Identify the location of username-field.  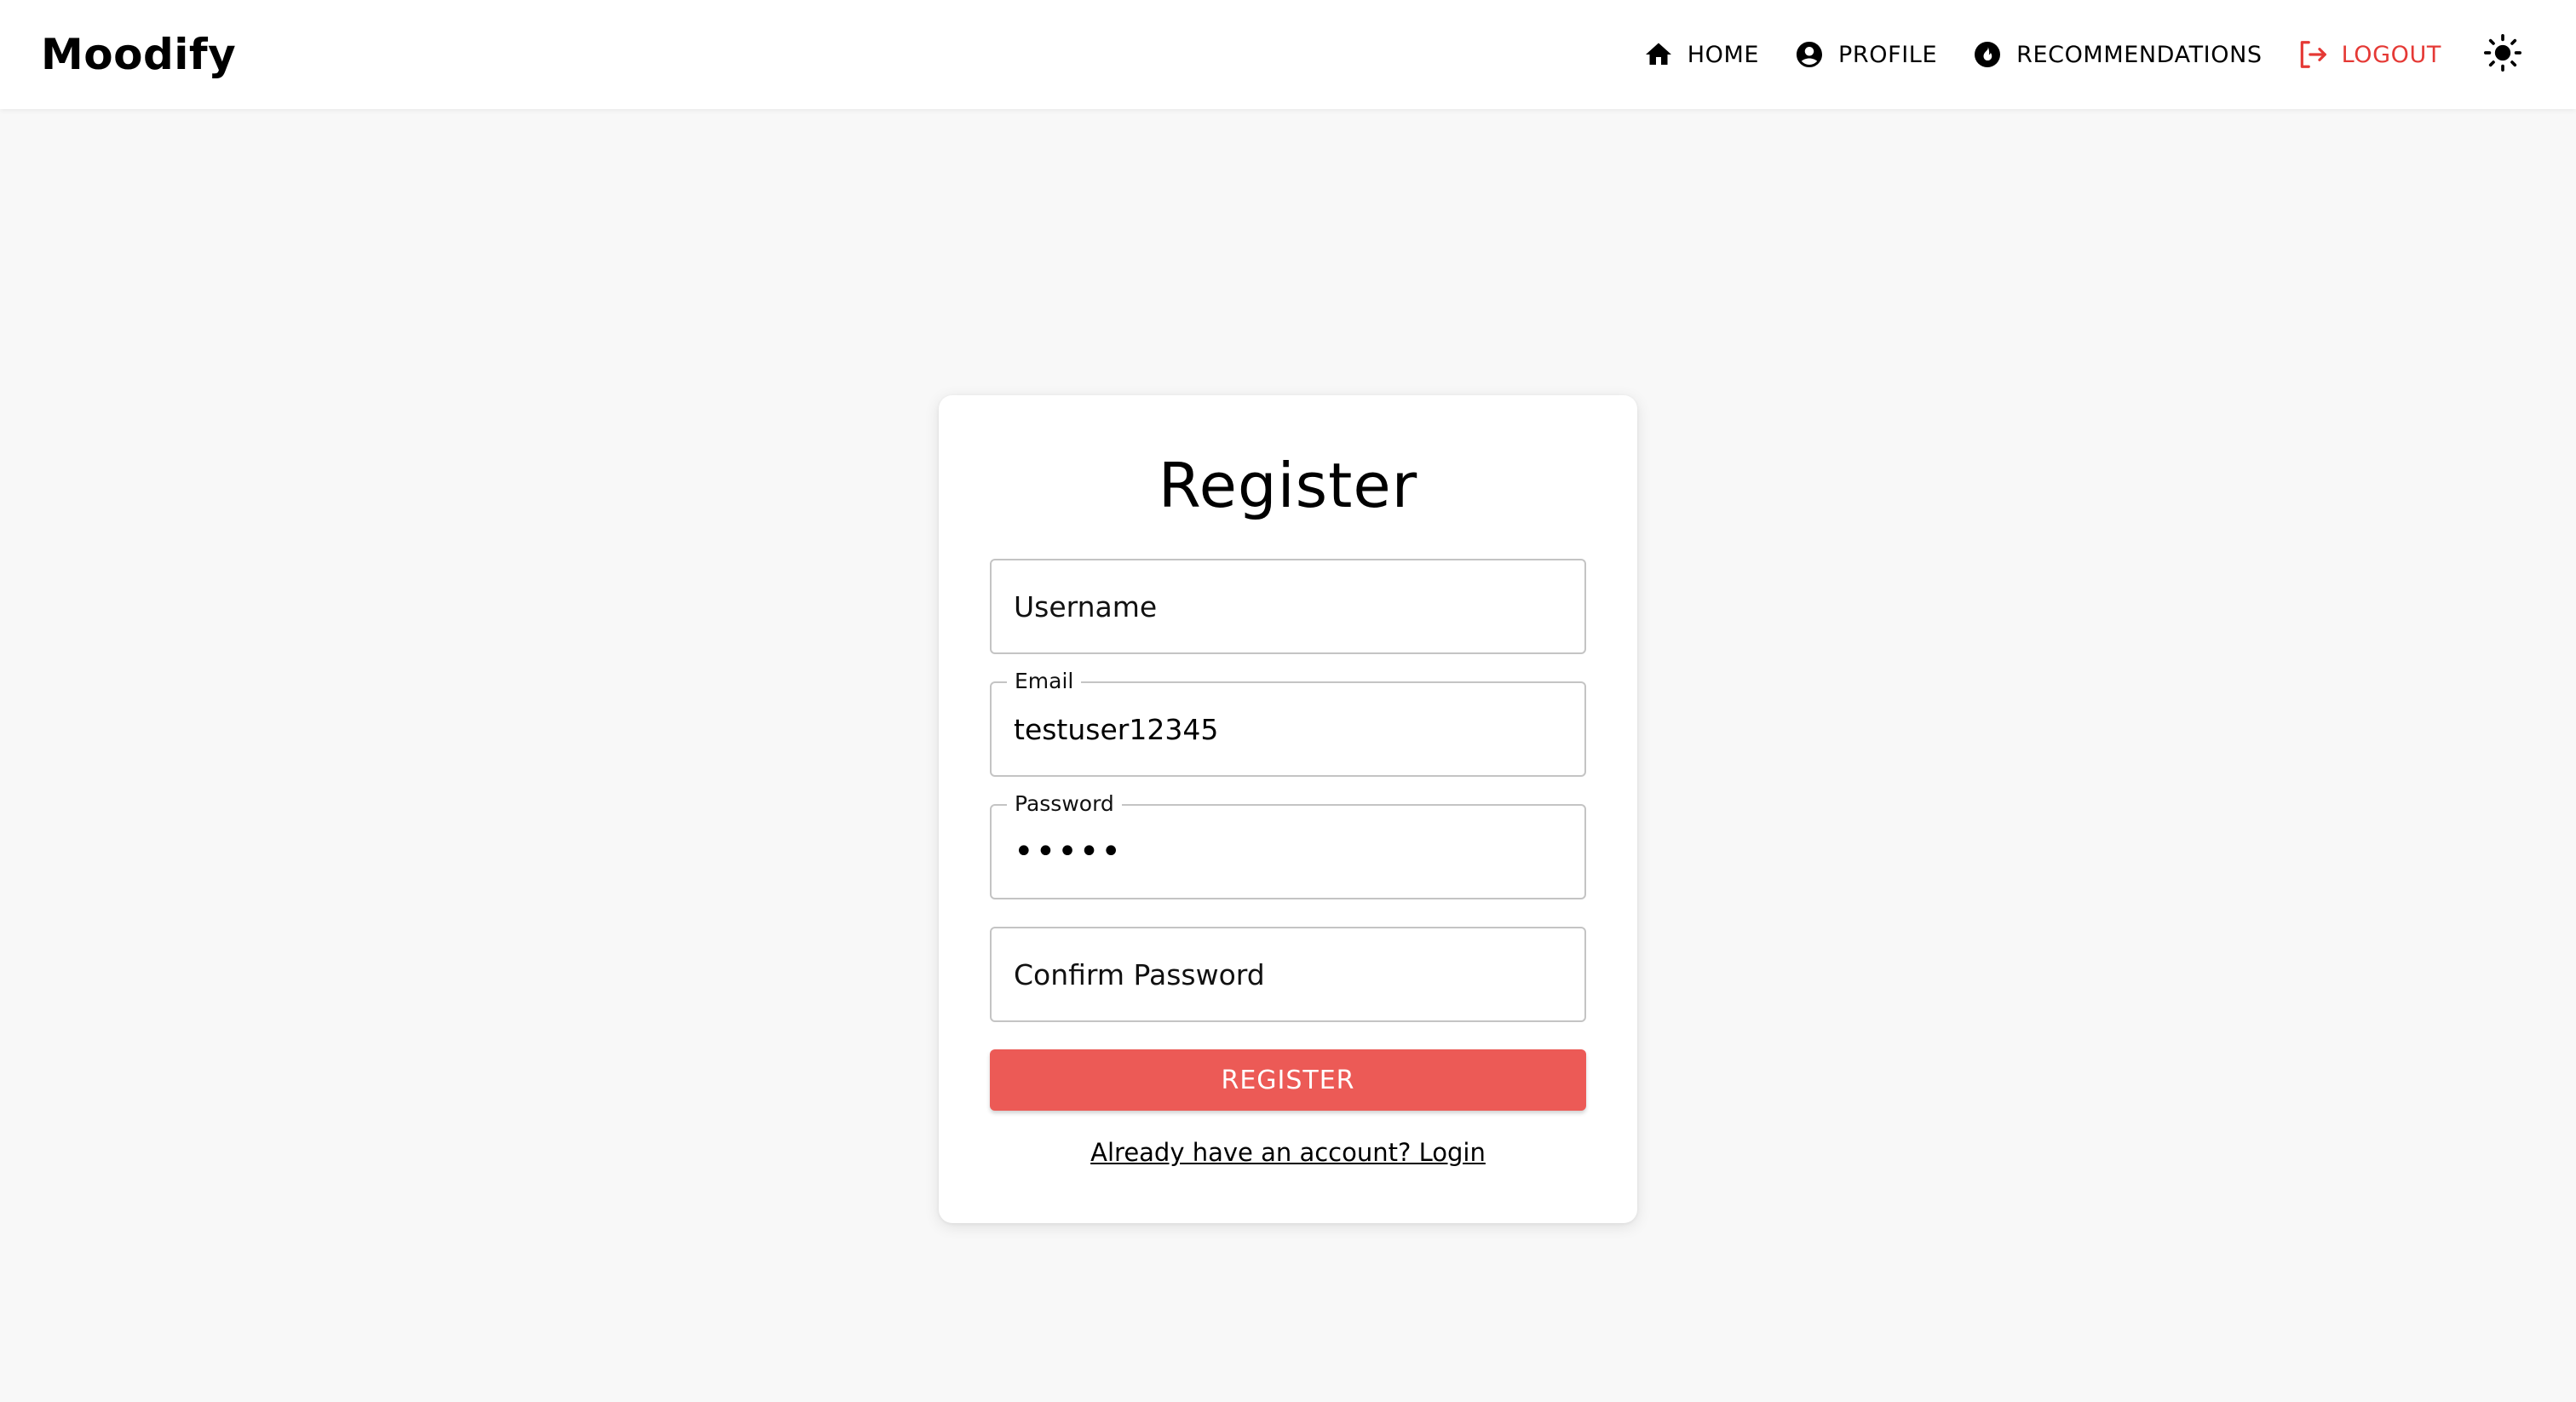
(1288, 606).